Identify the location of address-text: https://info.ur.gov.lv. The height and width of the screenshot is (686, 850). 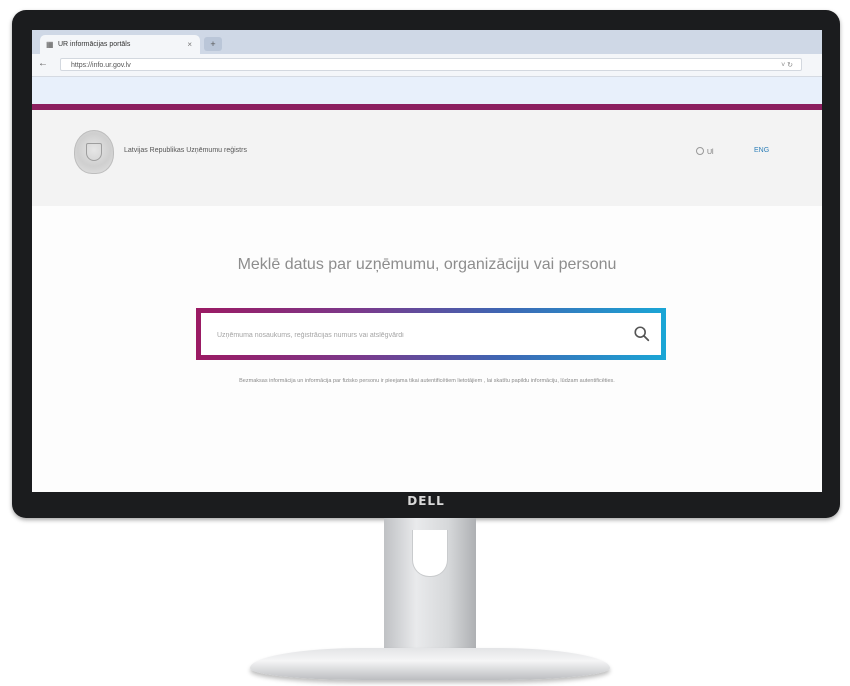
(101, 65).